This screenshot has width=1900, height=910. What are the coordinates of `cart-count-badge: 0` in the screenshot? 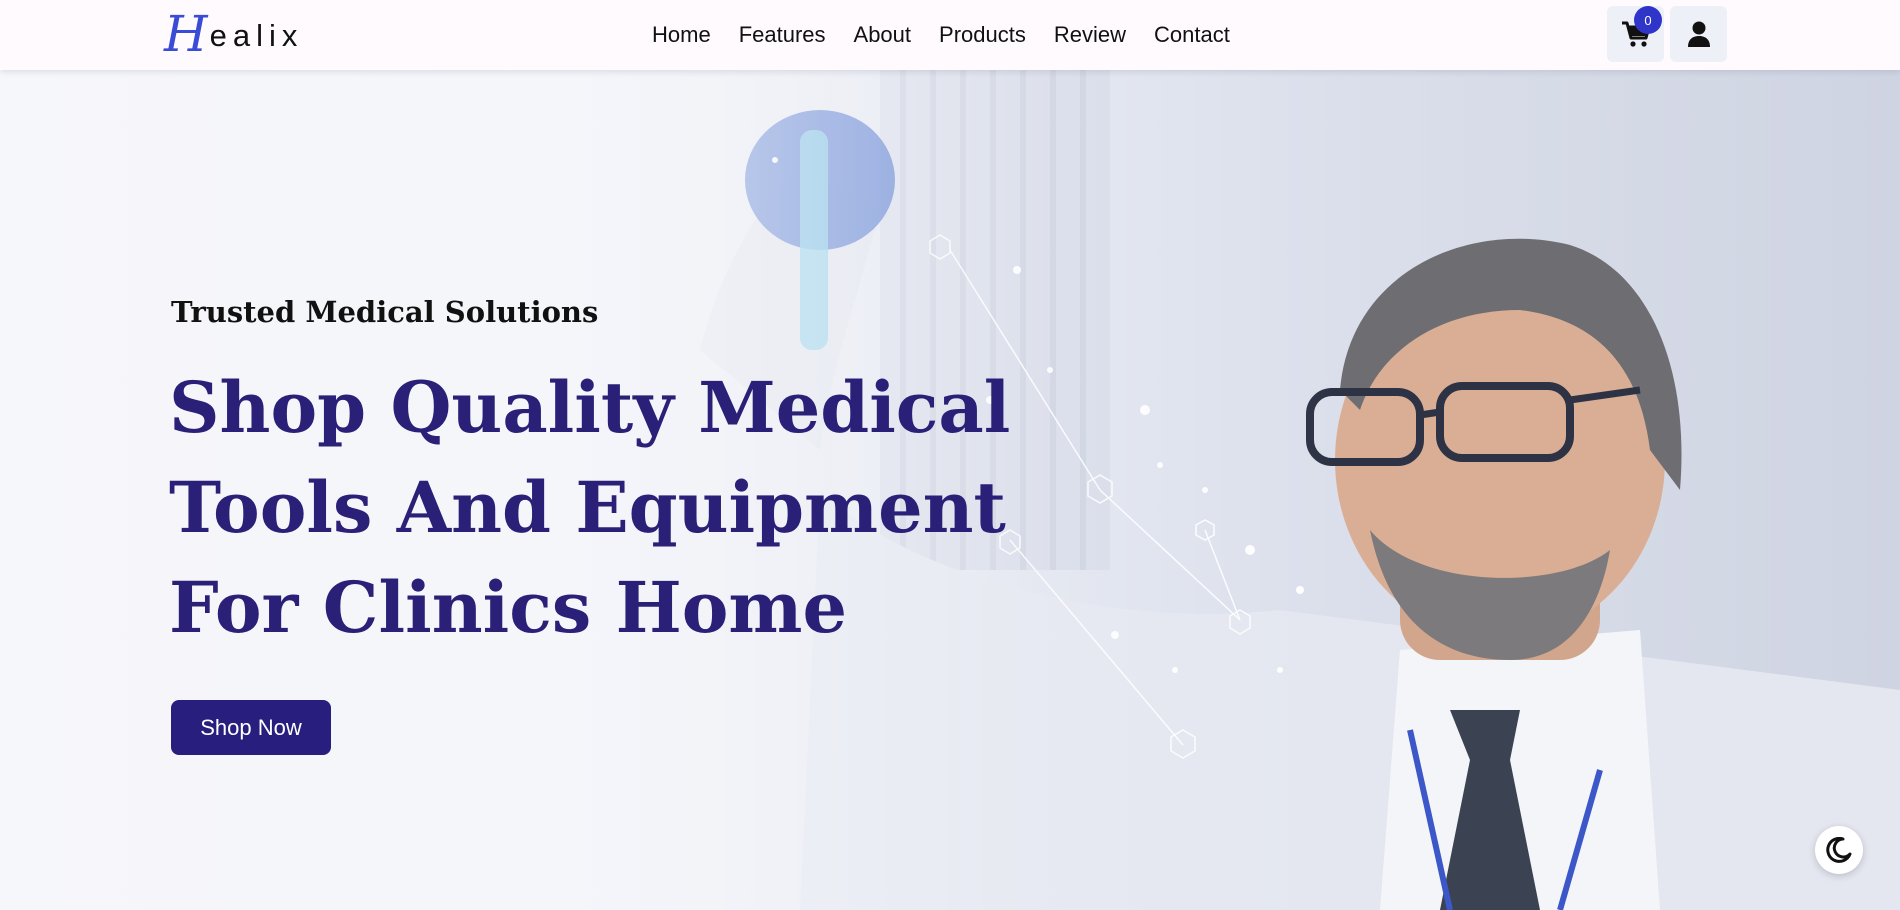 It's located at (1648, 20).